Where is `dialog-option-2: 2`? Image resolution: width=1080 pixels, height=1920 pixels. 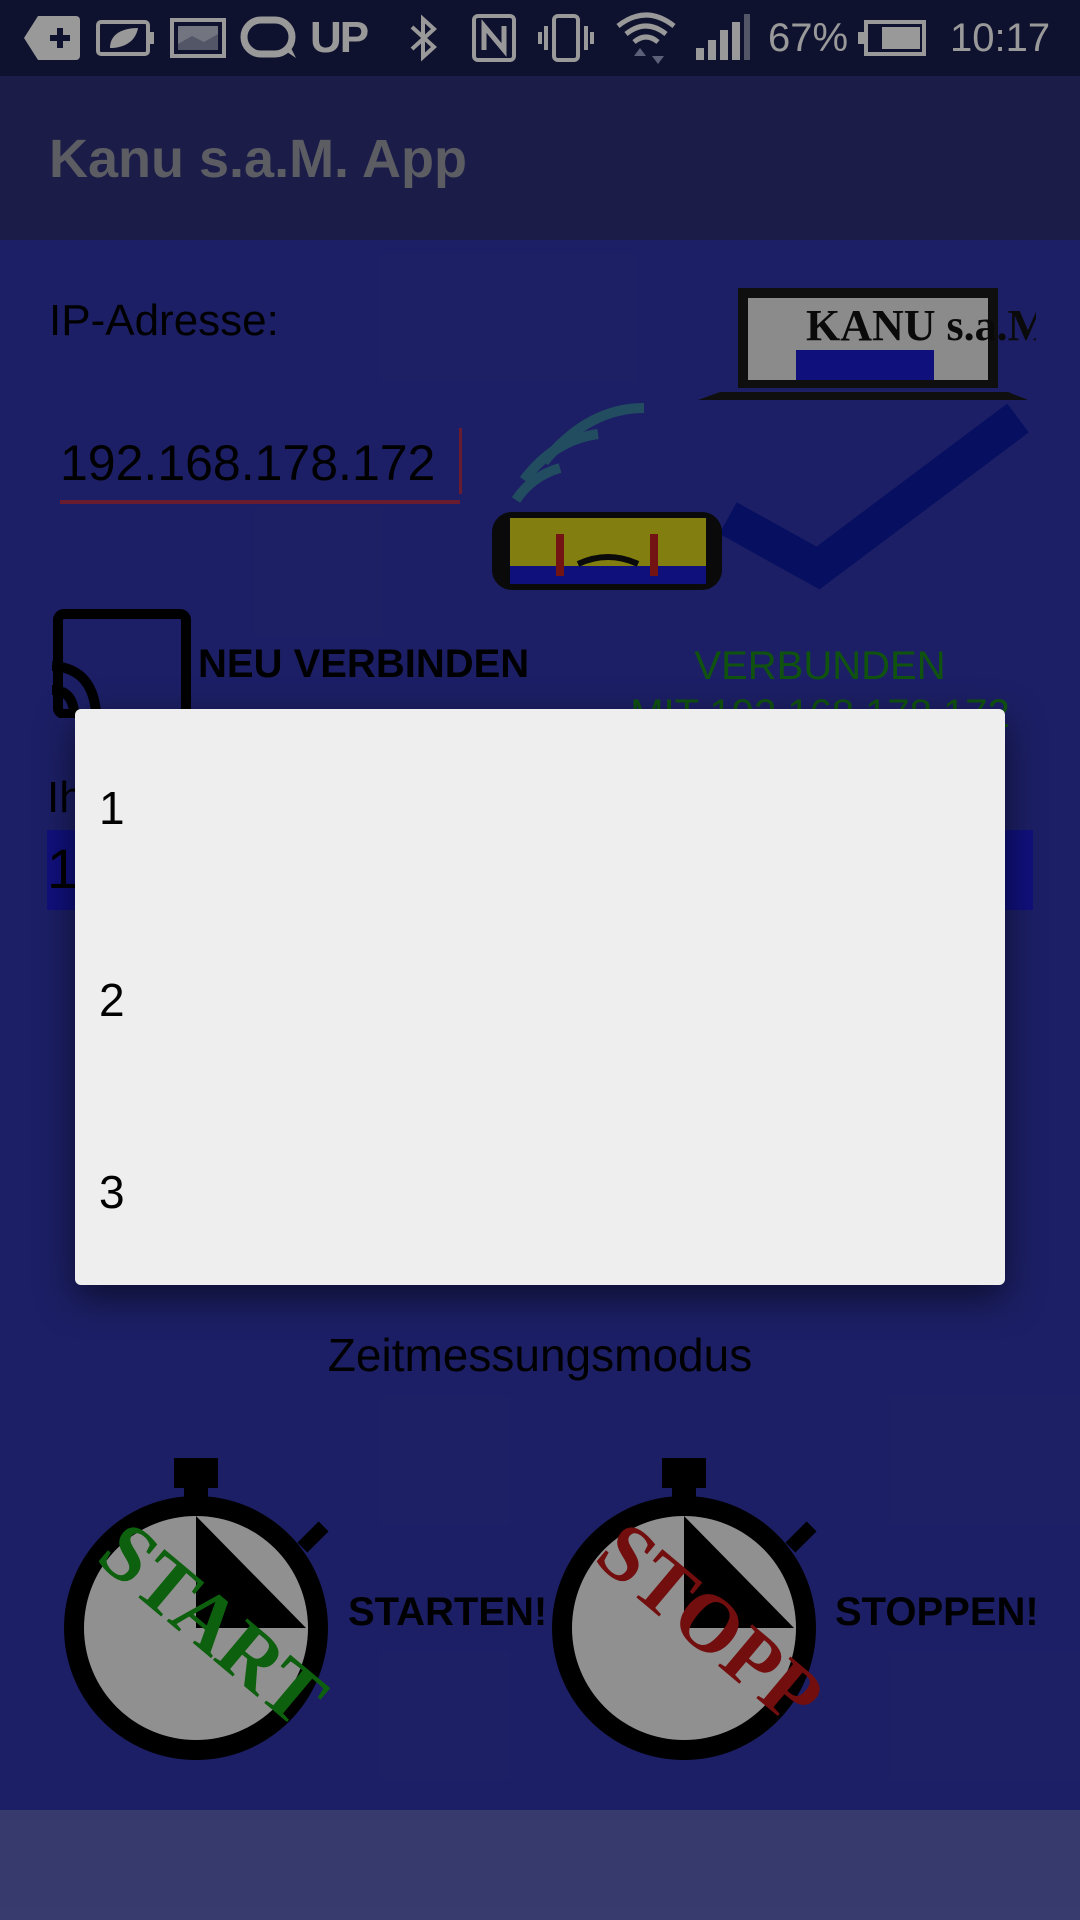
dialog-option-2: 2 is located at coordinates (540, 997).